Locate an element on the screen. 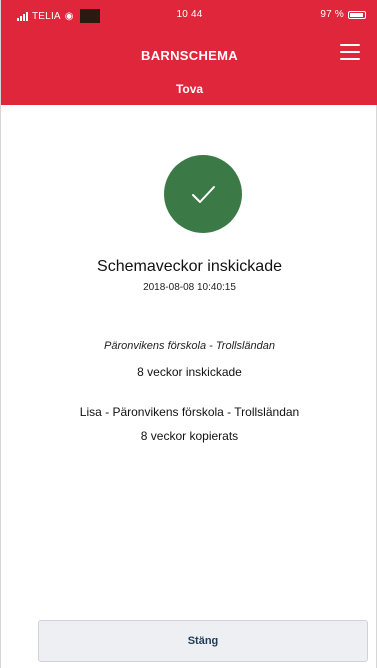 Image resolution: width=377 pixels, height=668 pixels. success-checkmark-icon is located at coordinates (203, 194).